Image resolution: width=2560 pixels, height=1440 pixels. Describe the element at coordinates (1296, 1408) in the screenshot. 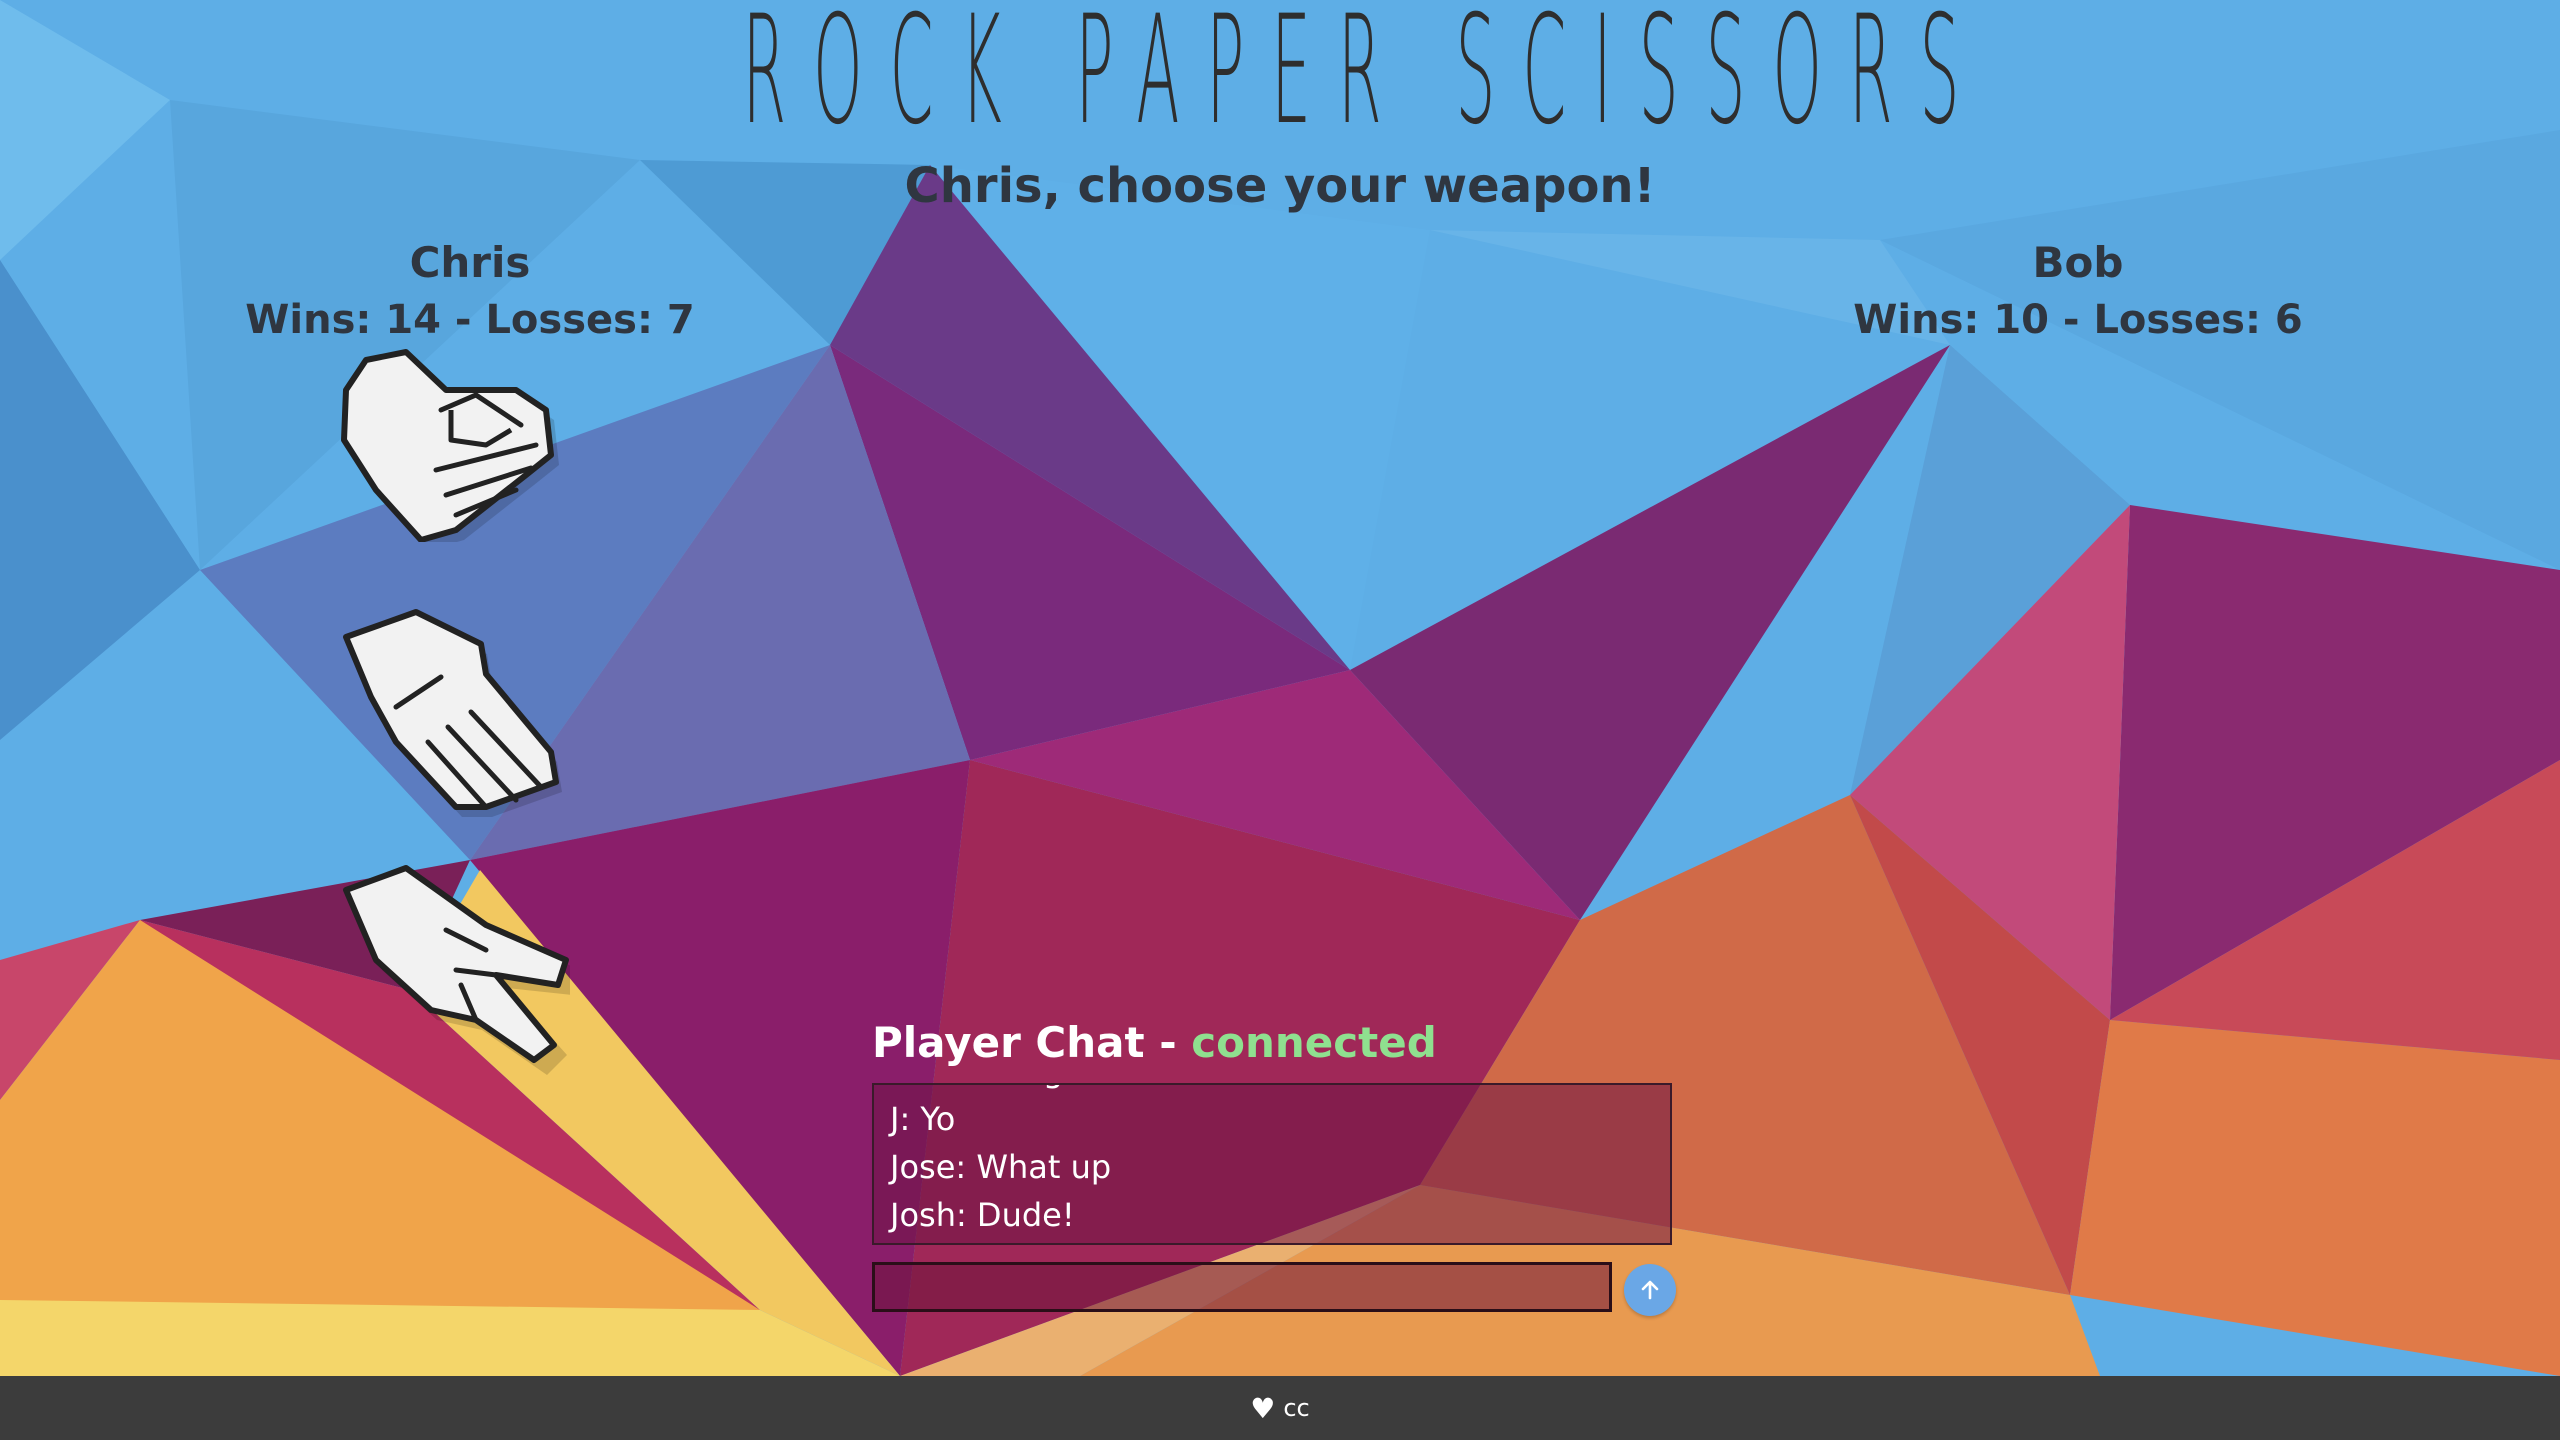

I see `footer-text: cc` at that location.